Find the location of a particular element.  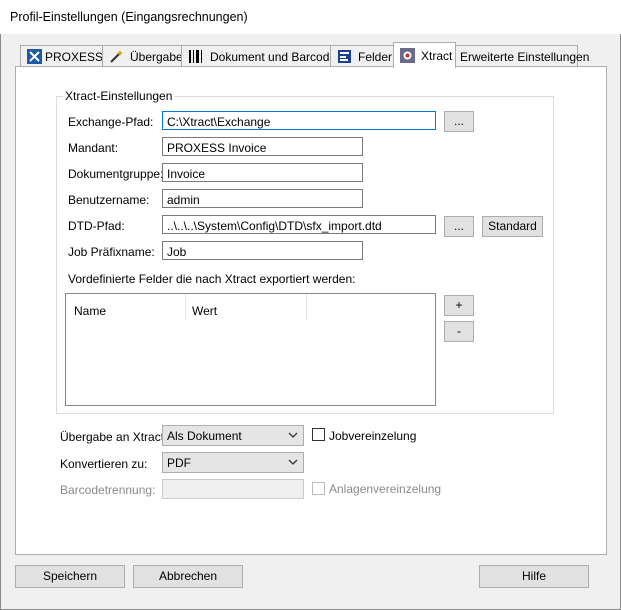

dtd-path-label: DTD-Pfad: is located at coordinates (96, 226).